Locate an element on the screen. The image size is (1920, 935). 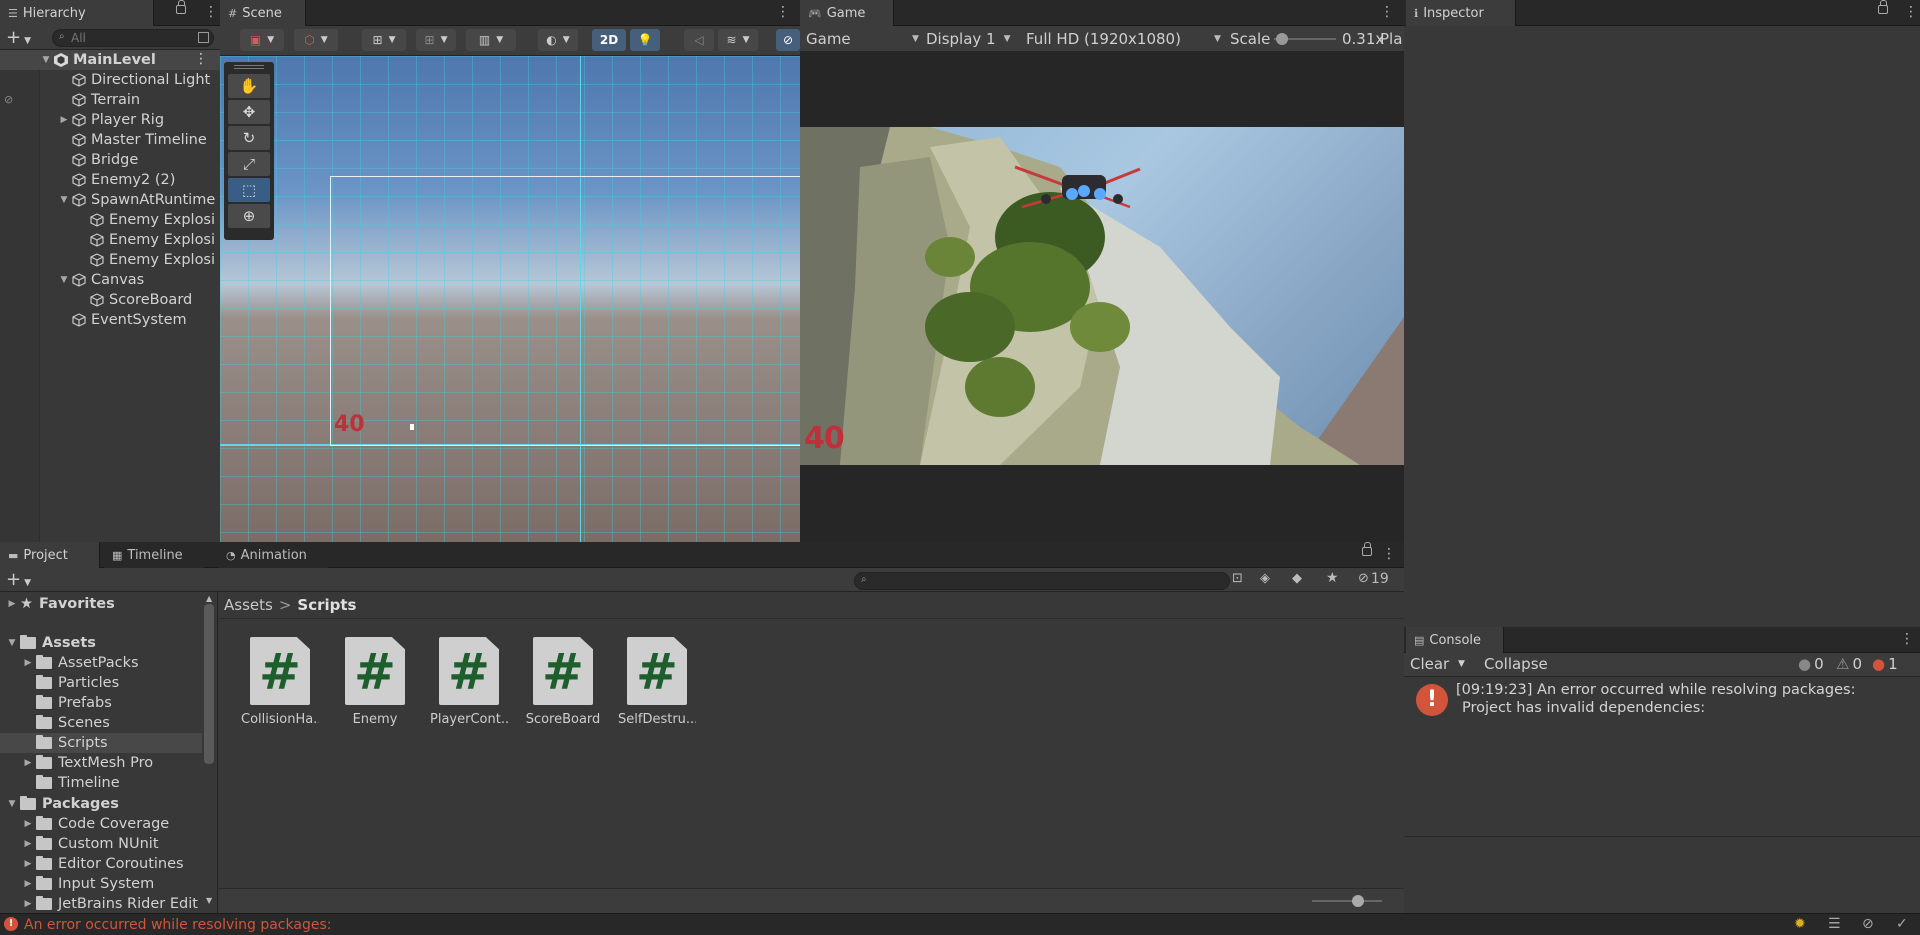
console-menu-icon: ⋮ is located at coordinates (1907, 639).